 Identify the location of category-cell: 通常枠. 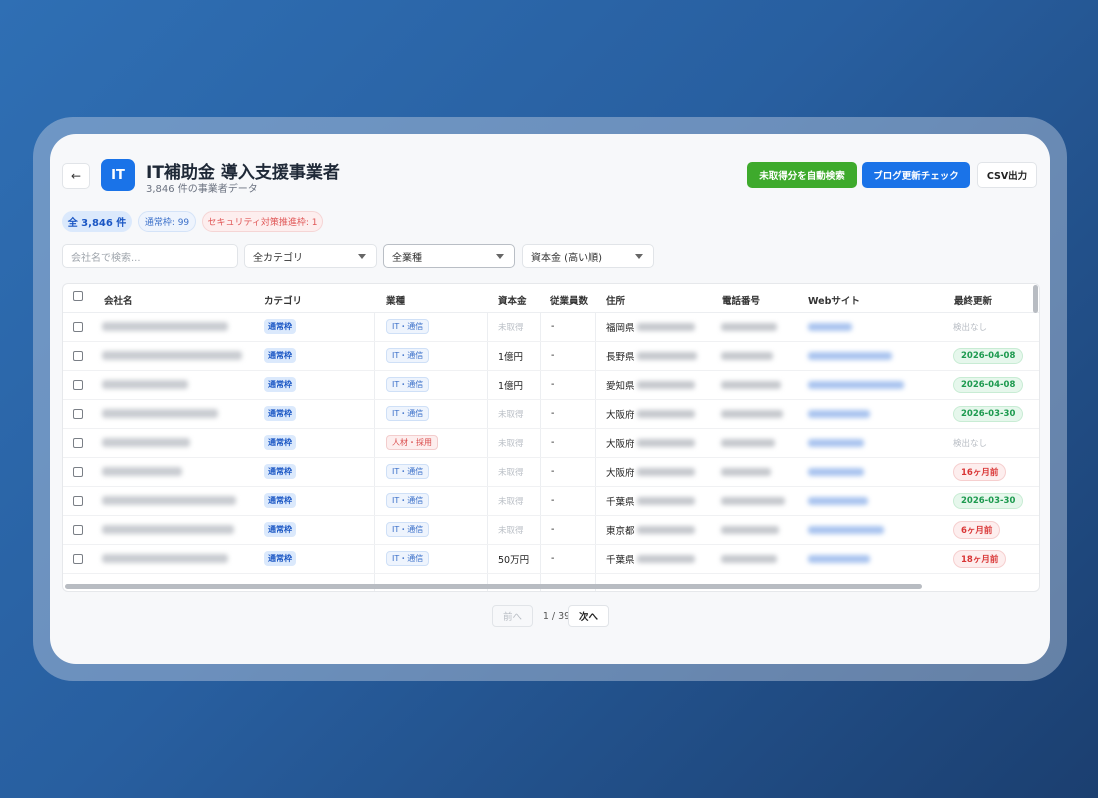
(280, 326).